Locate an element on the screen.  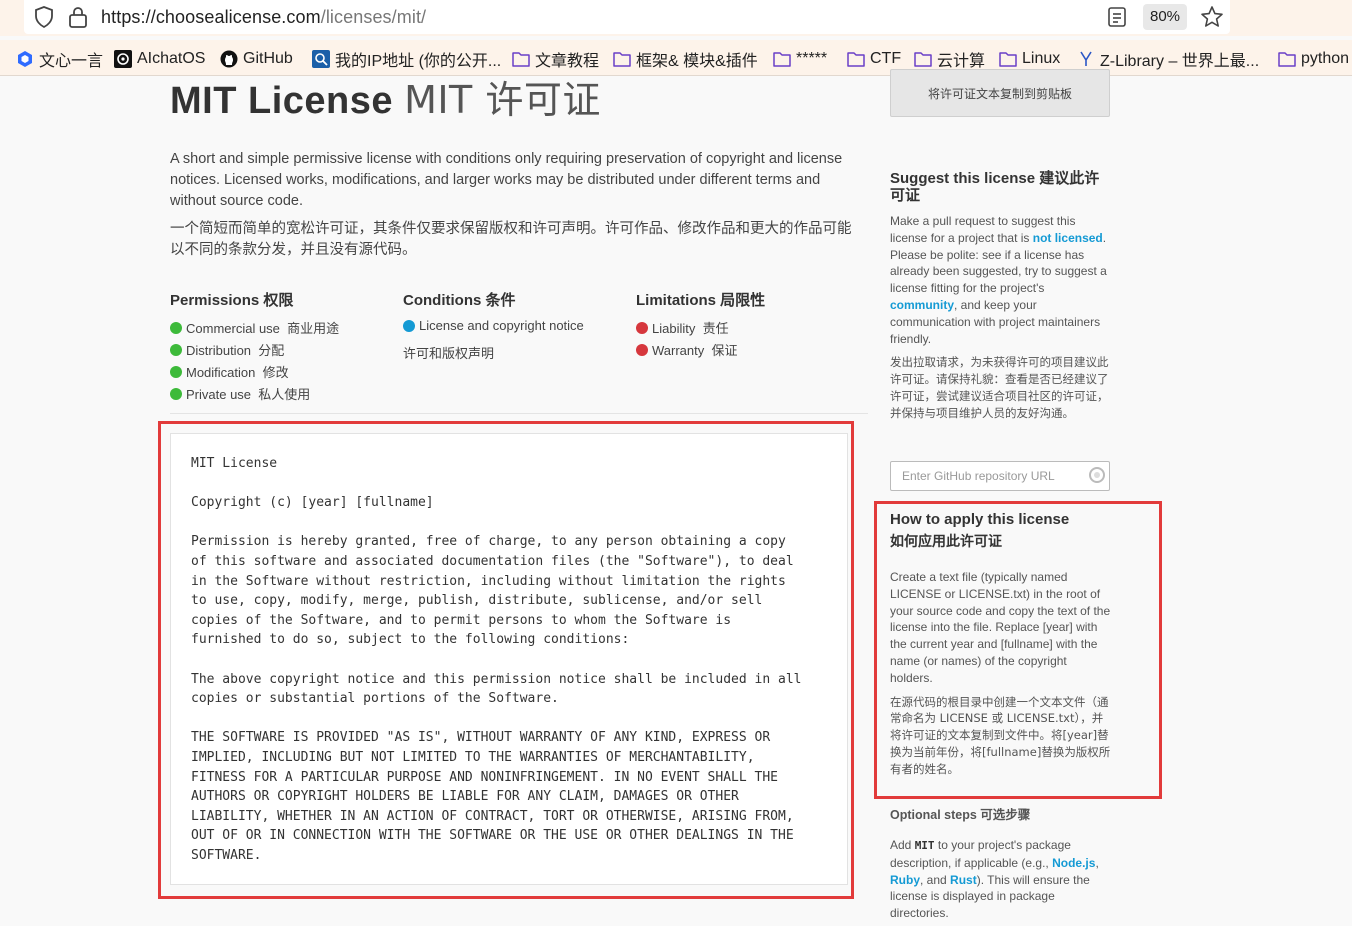
conditions-heading: Conditions 条件 is located at coordinates (459, 300).